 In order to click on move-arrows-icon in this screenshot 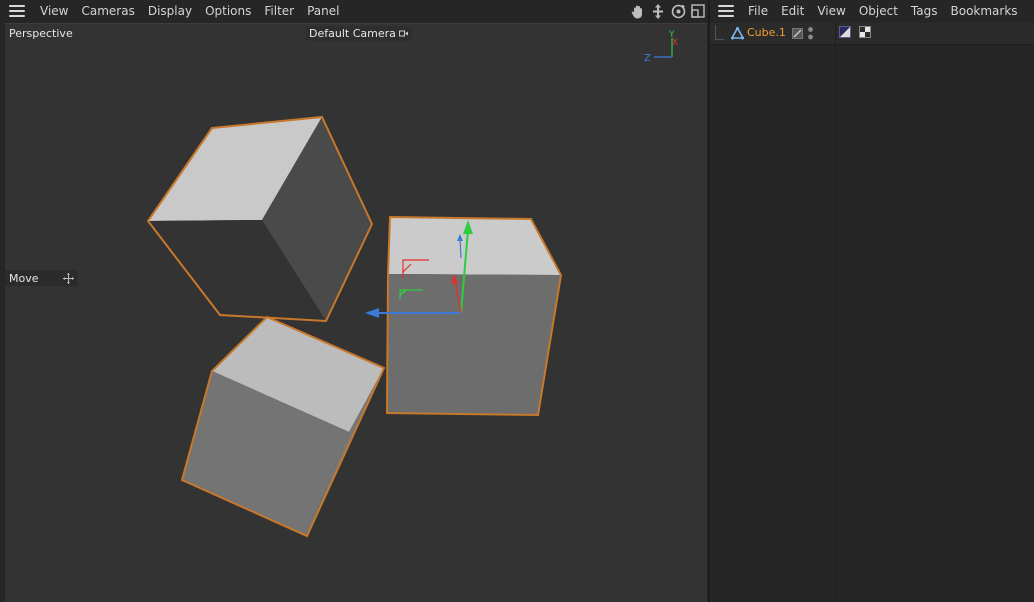, I will do `click(658, 11)`.